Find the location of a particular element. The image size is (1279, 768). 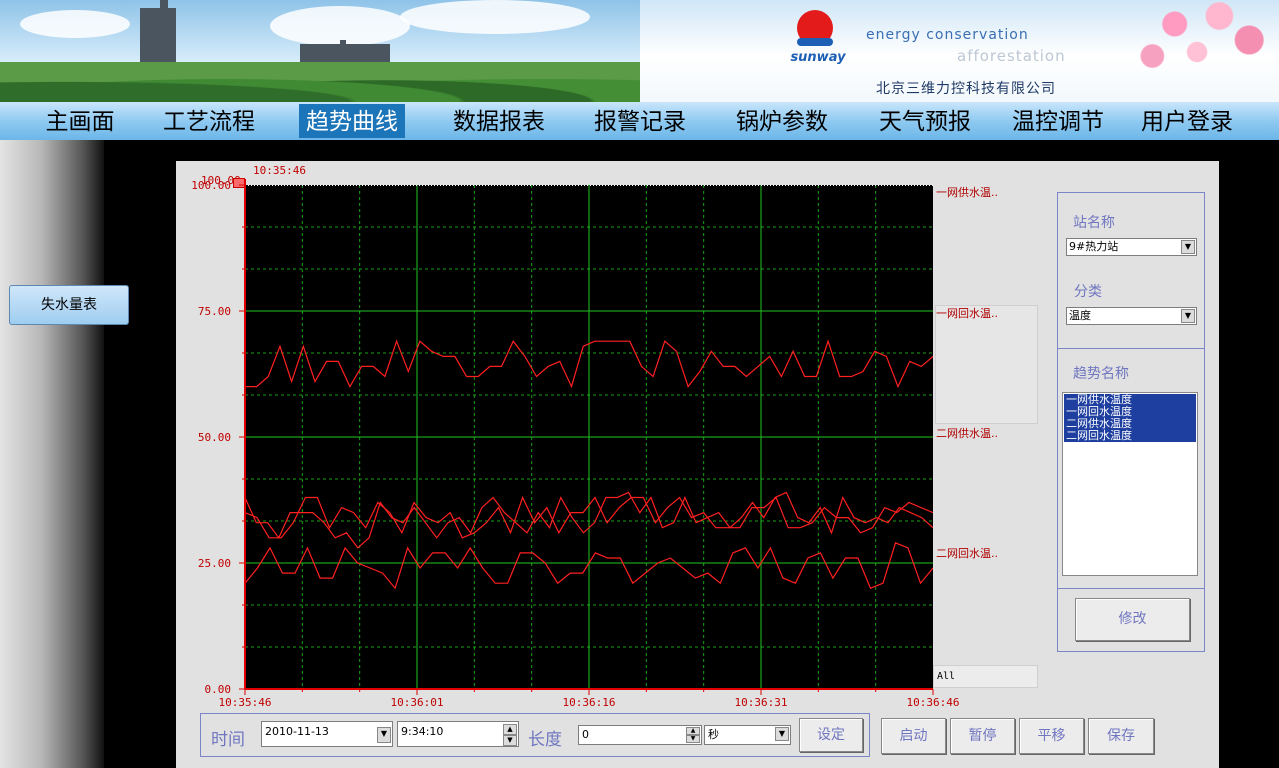

category-value: 温度 is located at coordinates (1080, 315).